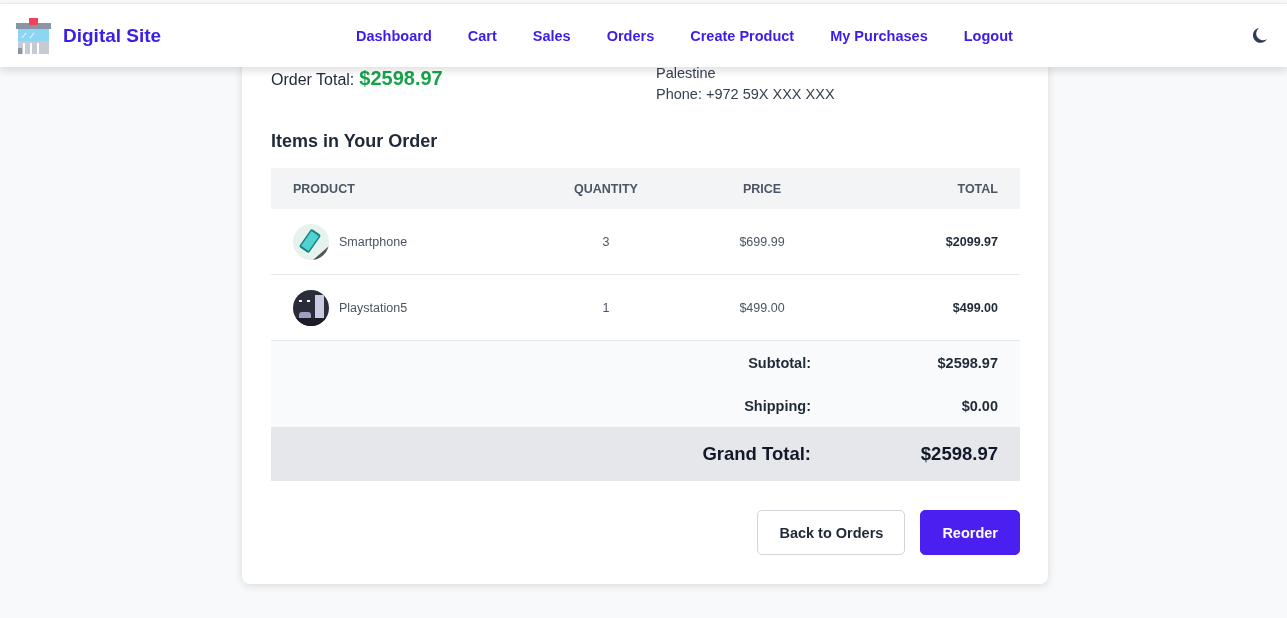  I want to click on nav-link: Logout, so click(988, 35).